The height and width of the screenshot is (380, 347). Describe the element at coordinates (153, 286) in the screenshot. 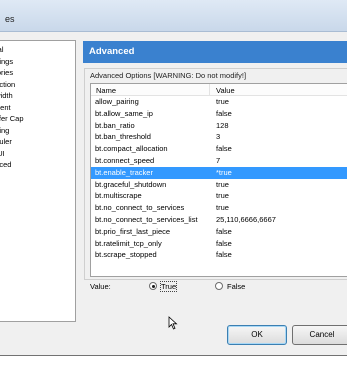

I see `radio-checked-icon` at that location.